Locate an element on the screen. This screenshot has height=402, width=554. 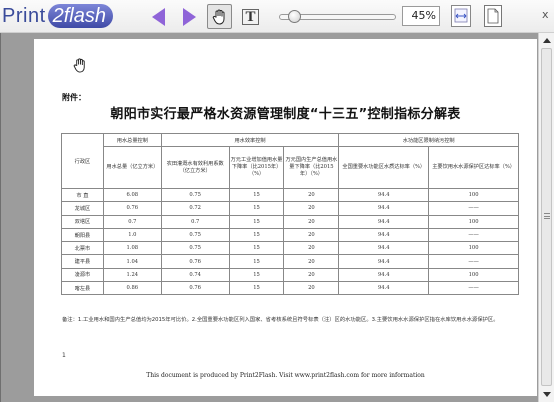
hand-icon is located at coordinates (218, 17).